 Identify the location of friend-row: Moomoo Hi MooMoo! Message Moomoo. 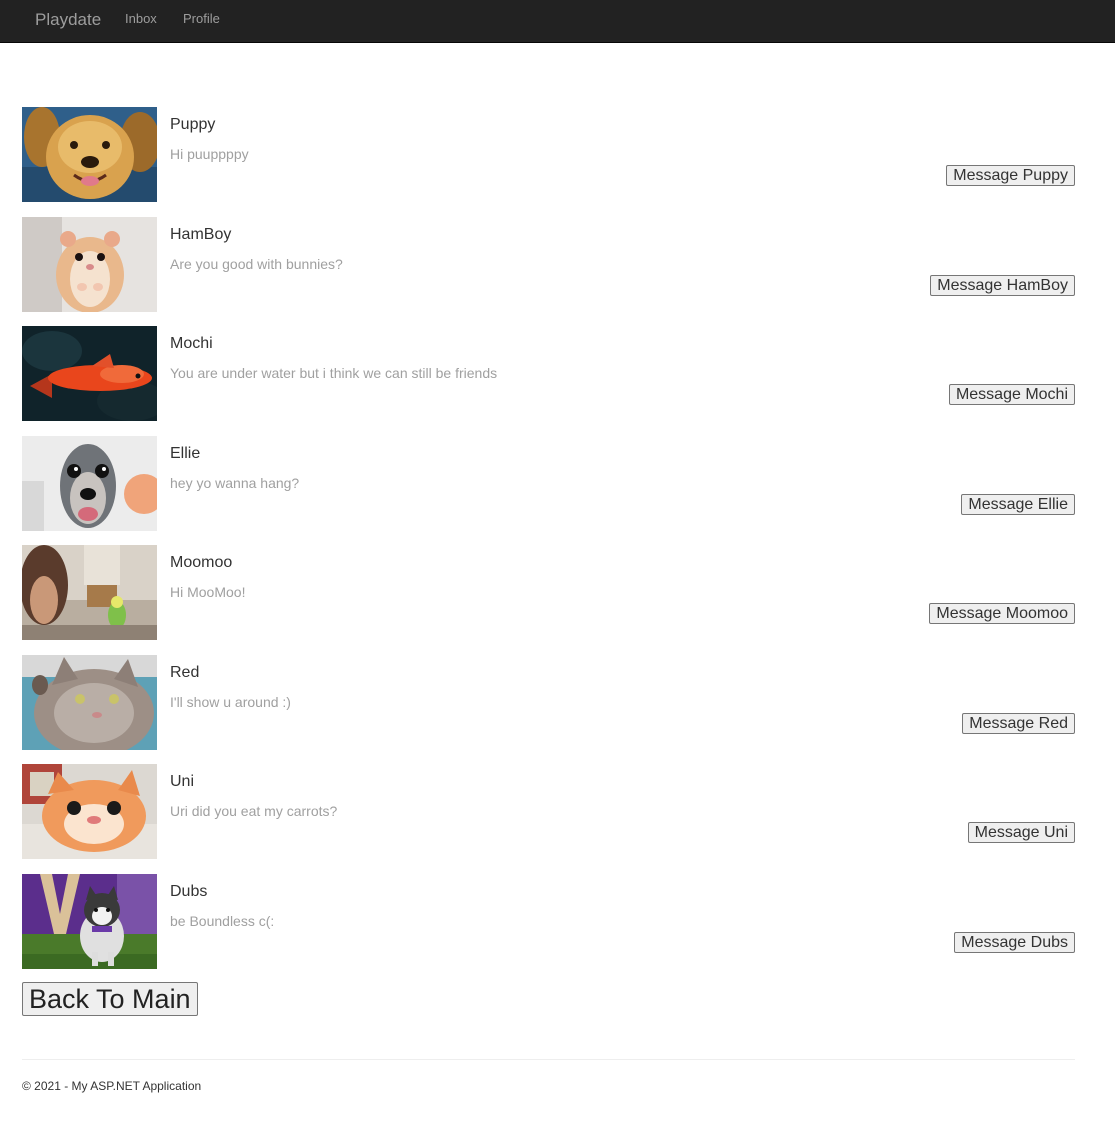
(548, 592).